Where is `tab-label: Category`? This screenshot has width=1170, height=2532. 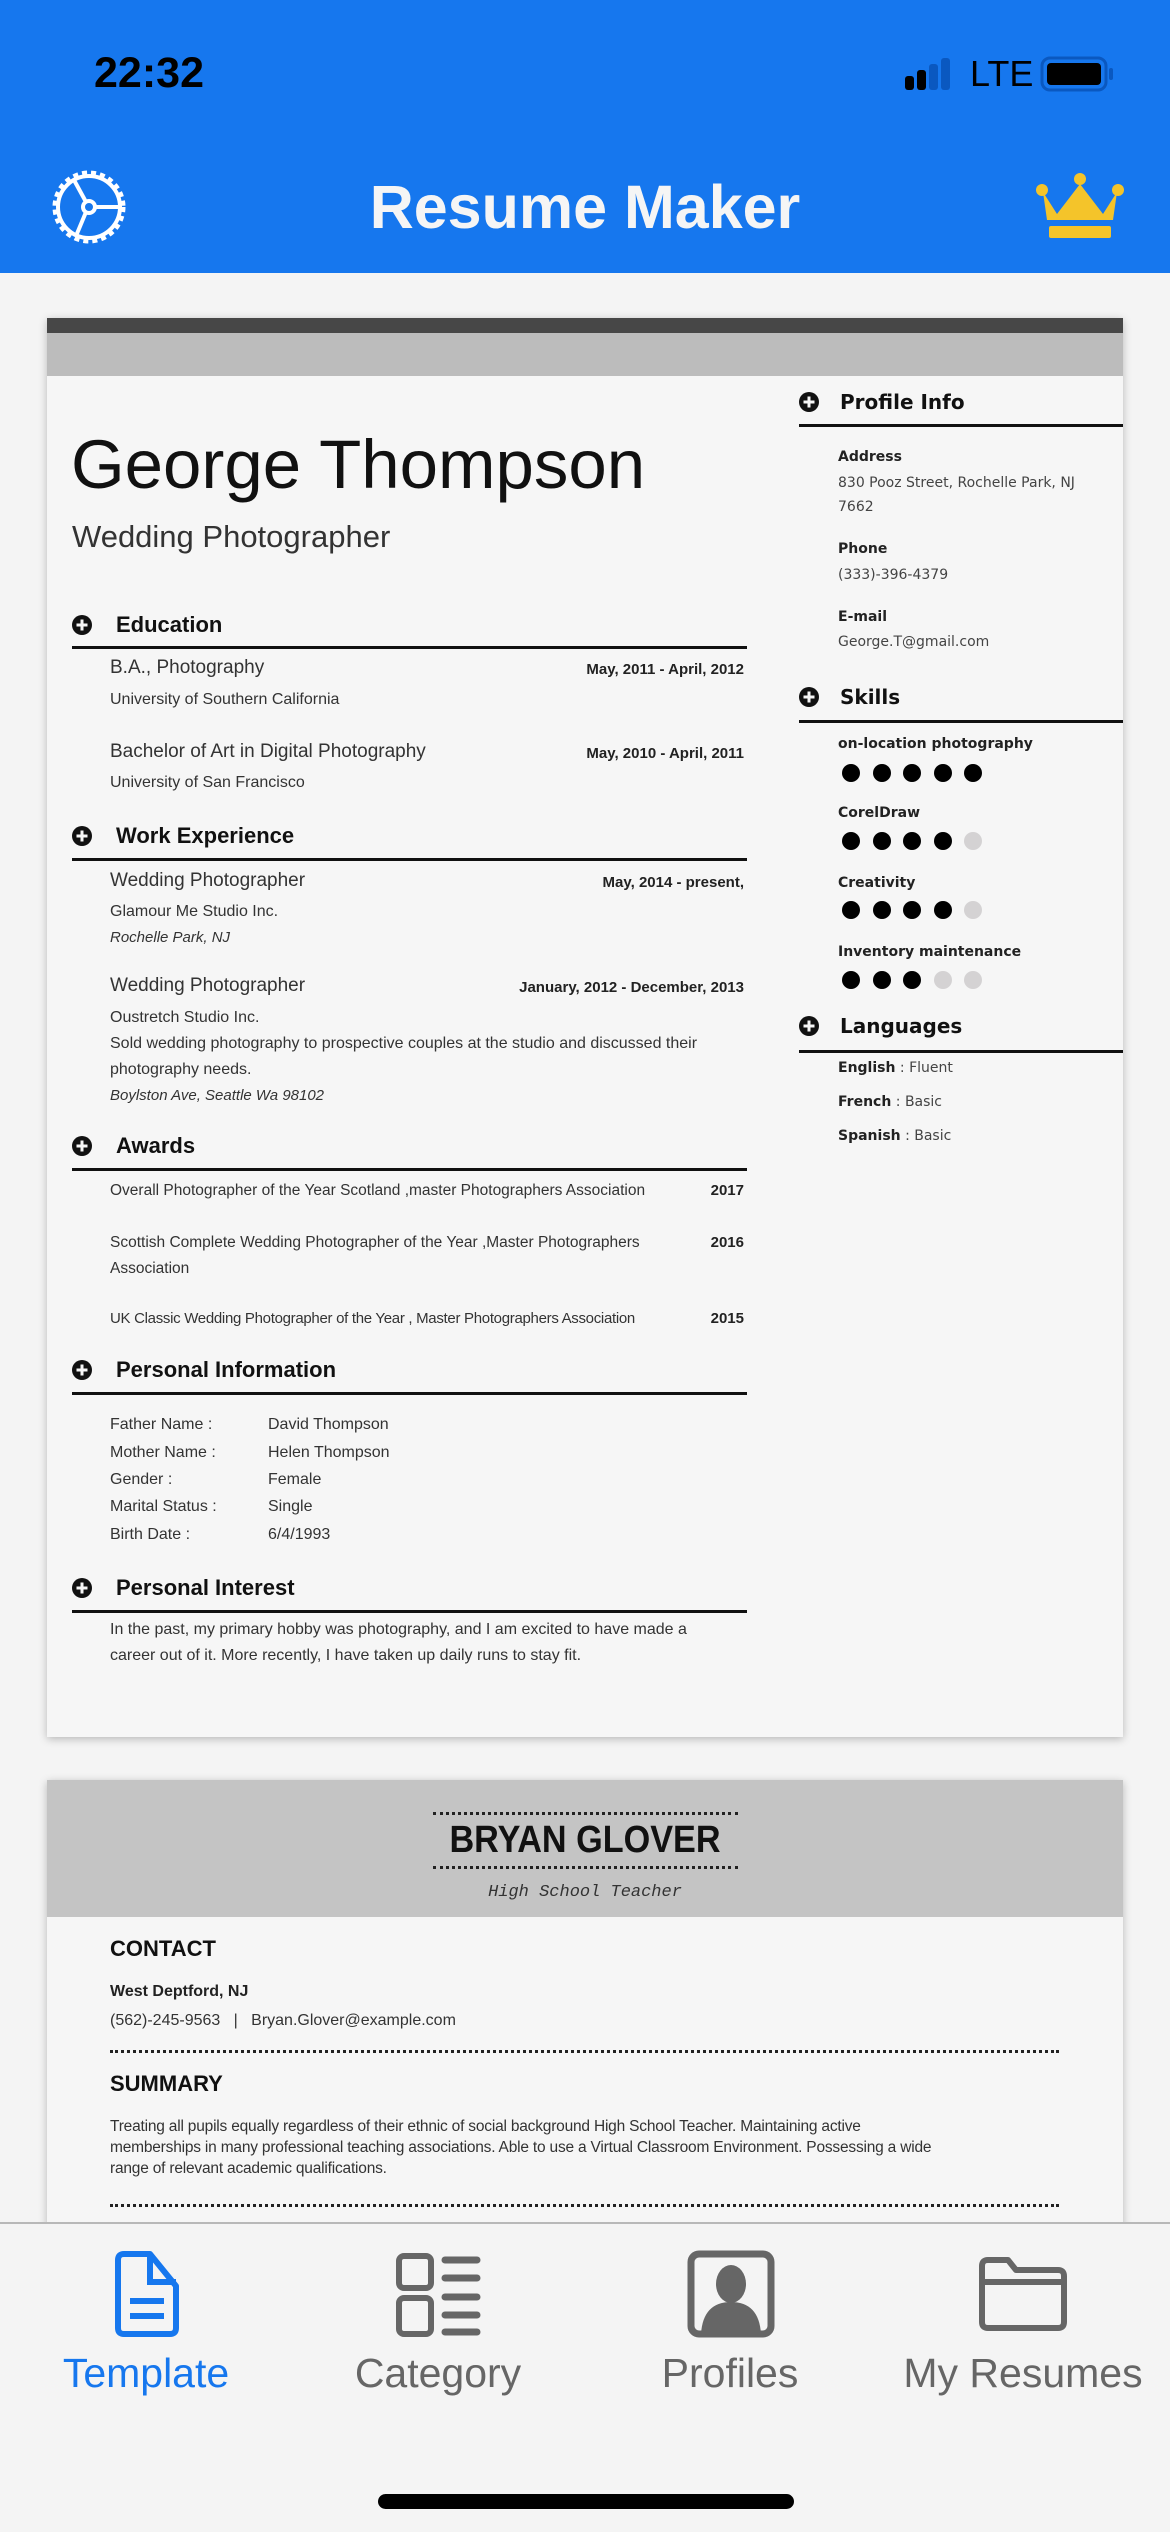 tab-label: Category is located at coordinates (438, 2373).